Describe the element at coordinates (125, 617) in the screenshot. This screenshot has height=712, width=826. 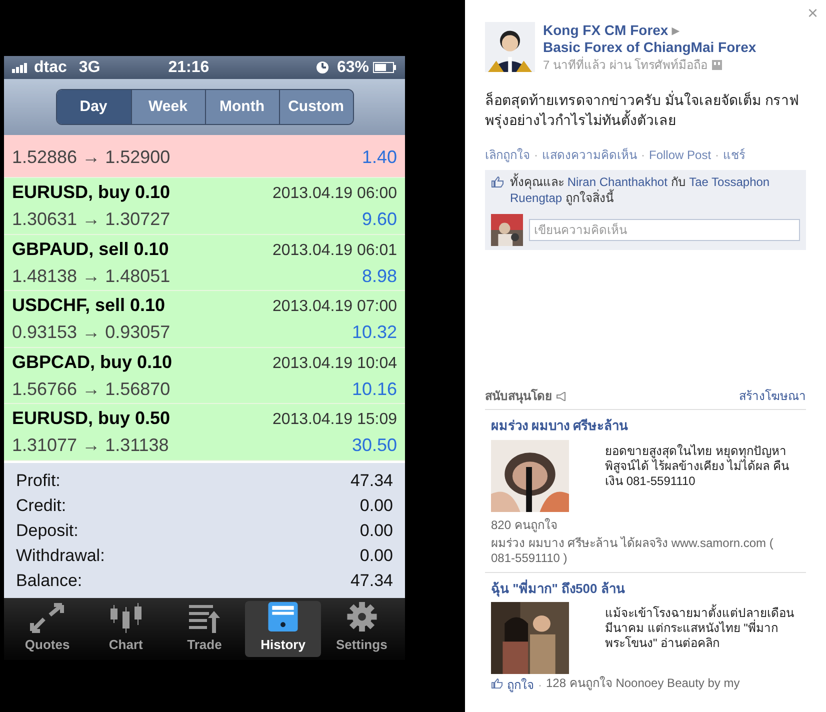
I see `candlestick-icon` at that location.